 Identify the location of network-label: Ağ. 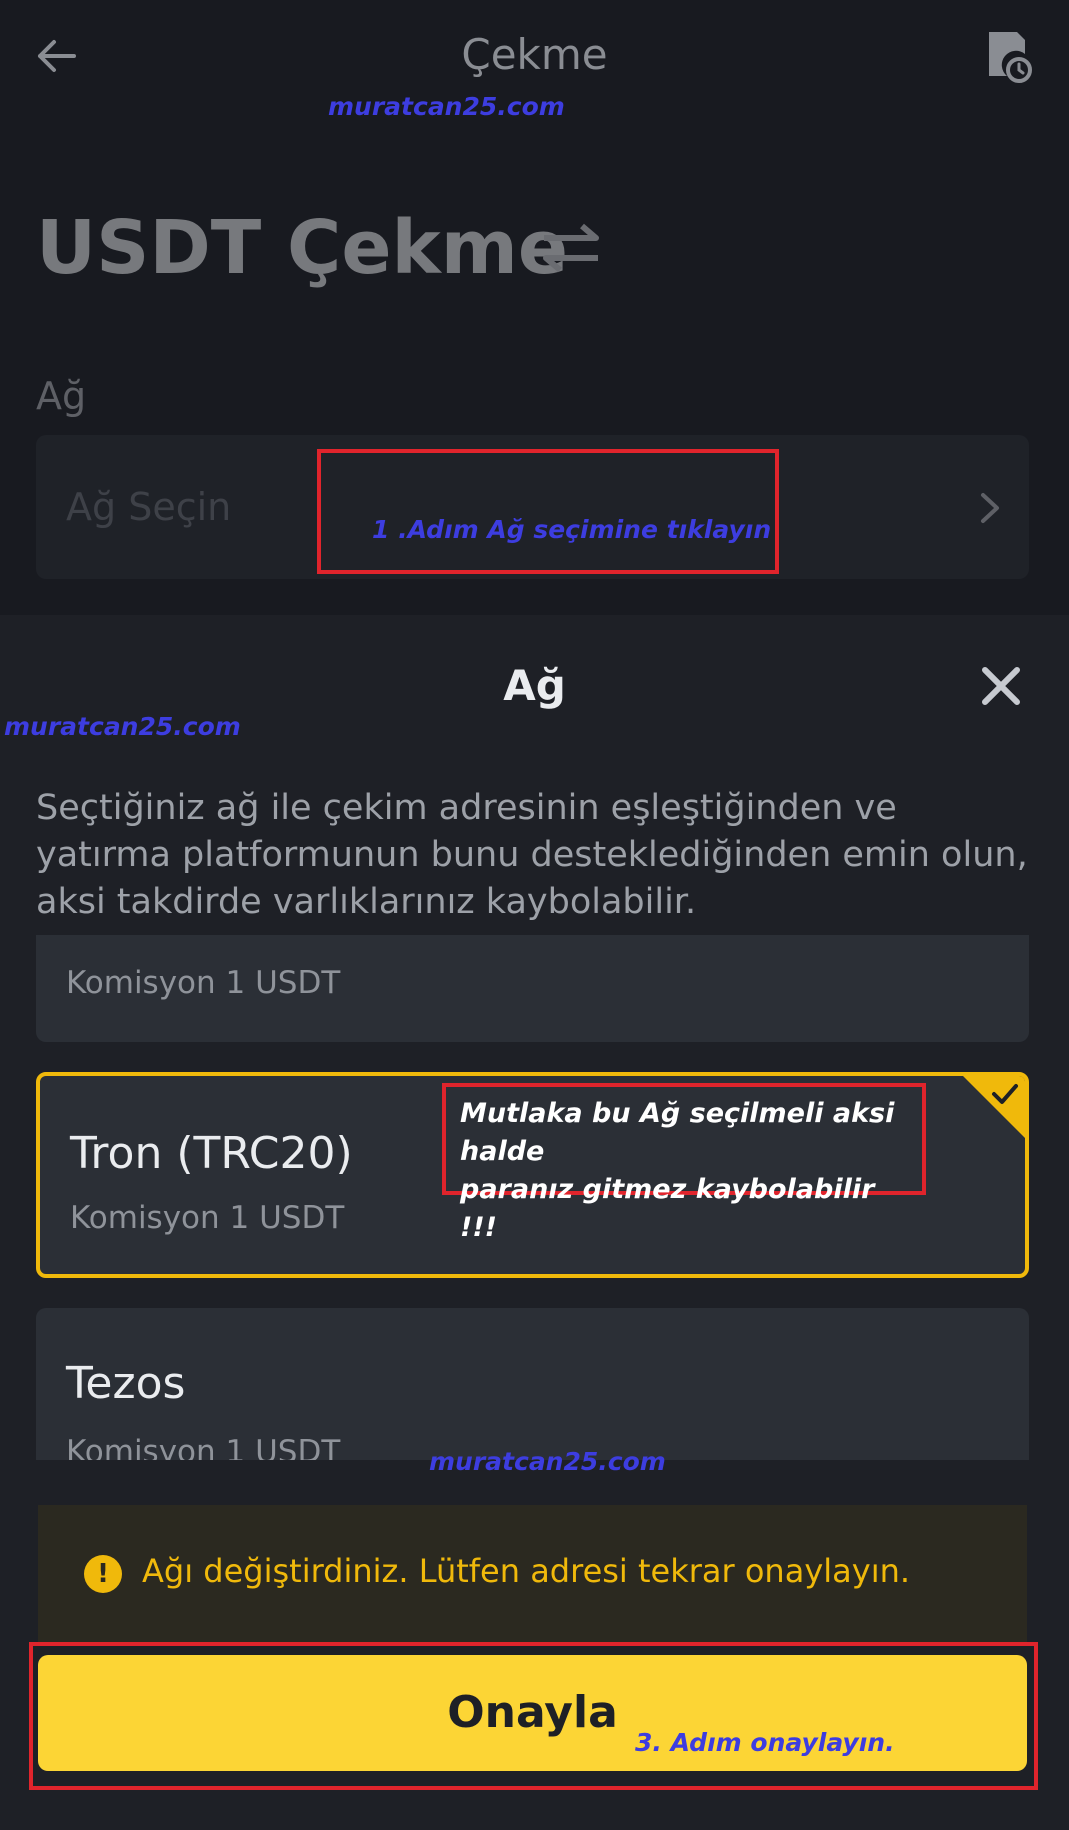
(61, 396).